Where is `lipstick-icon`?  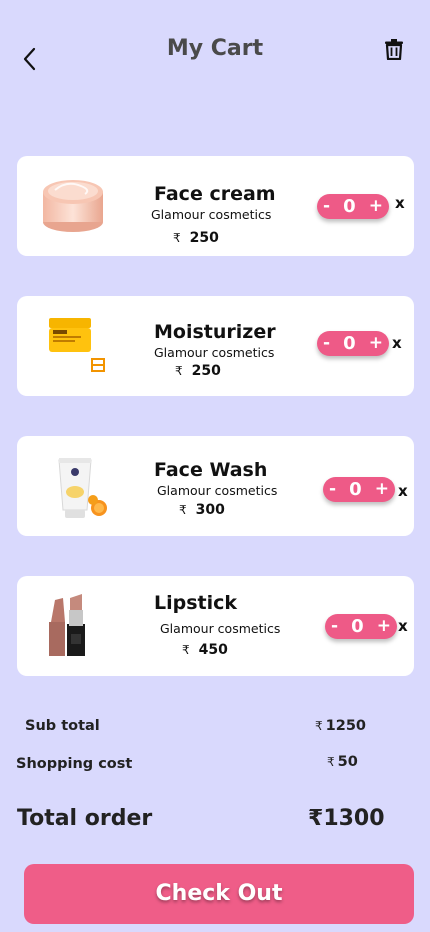
lipstick-icon is located at coordinates (67, 625).